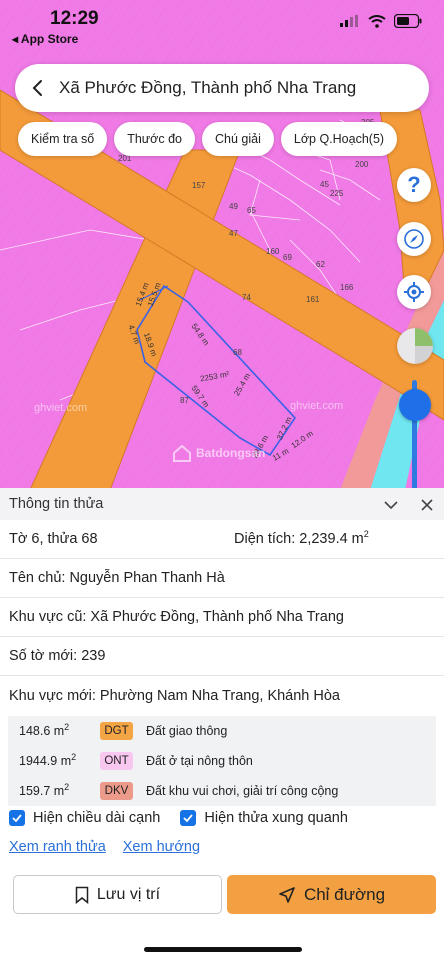 The width and height of the screenshot is (444, 960). I want to click on question-icon: ?, so click(414, 184).